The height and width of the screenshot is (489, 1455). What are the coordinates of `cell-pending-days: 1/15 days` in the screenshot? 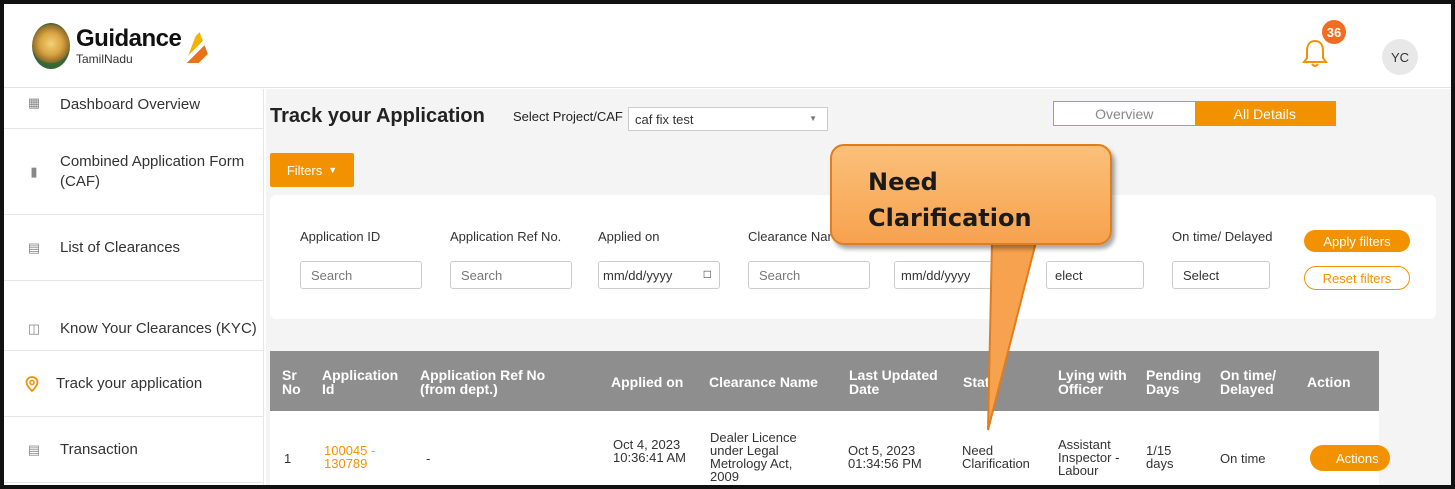 It's located at (1160, 457).